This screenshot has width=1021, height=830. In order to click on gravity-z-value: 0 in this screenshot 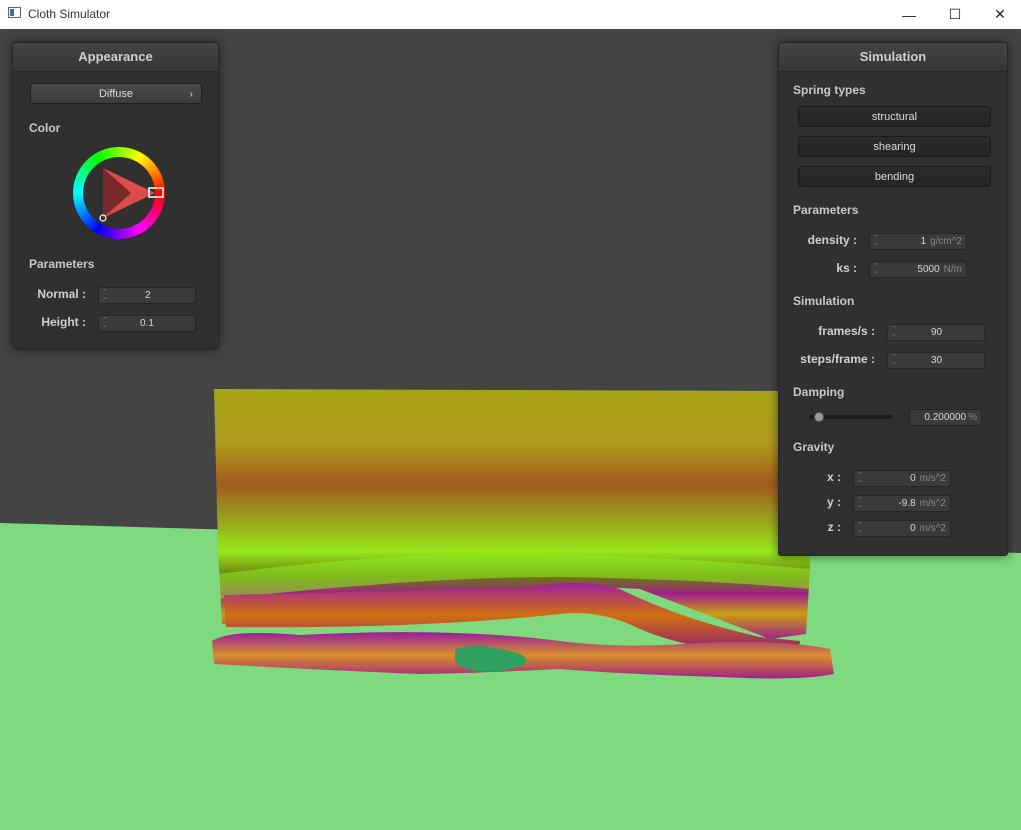, I will do `click(913, 528)`.